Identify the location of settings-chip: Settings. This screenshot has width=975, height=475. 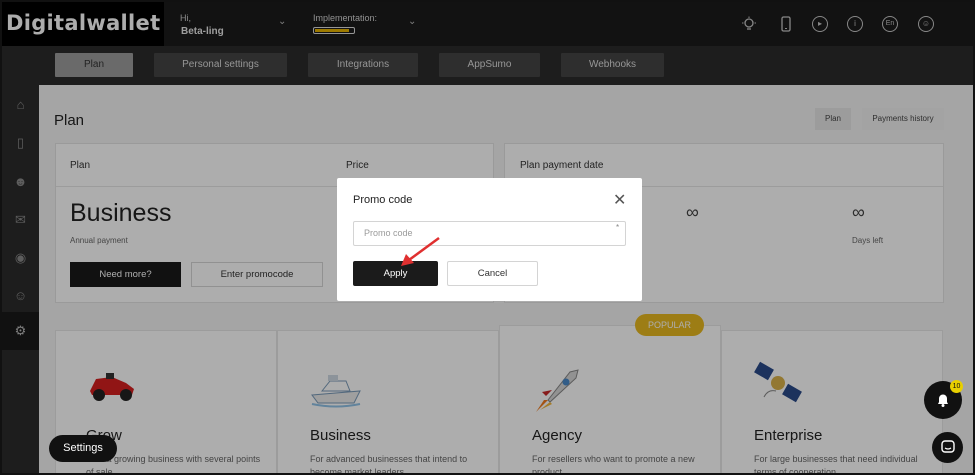
(83, 448).